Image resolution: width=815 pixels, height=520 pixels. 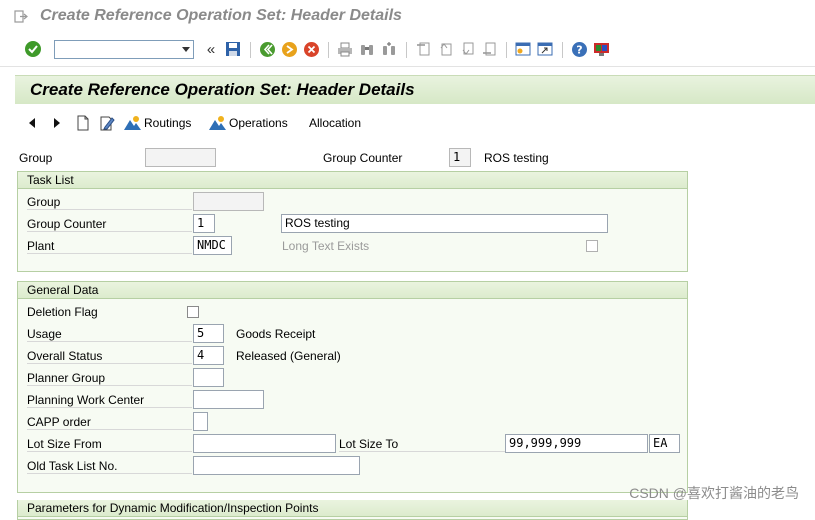 I want to click on operations-button: Operations, so click(x=248, y=123).